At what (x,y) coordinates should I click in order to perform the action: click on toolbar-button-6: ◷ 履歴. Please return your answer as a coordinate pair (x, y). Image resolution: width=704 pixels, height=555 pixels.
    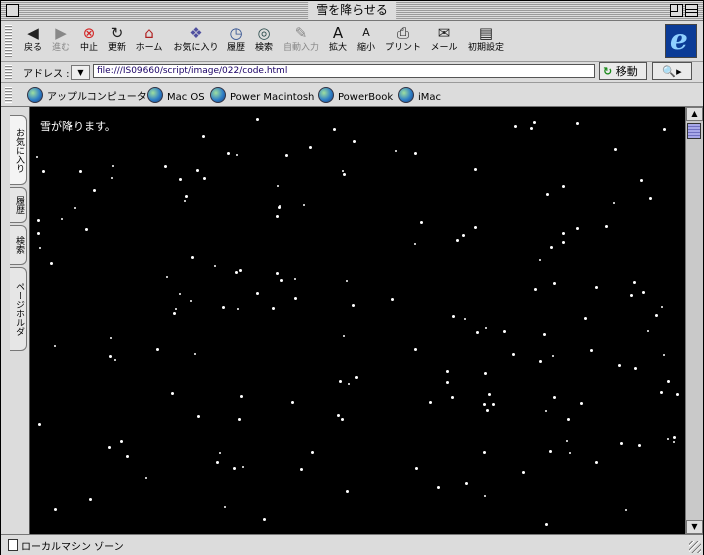
    Looking at the image, I should click on (236, 41).